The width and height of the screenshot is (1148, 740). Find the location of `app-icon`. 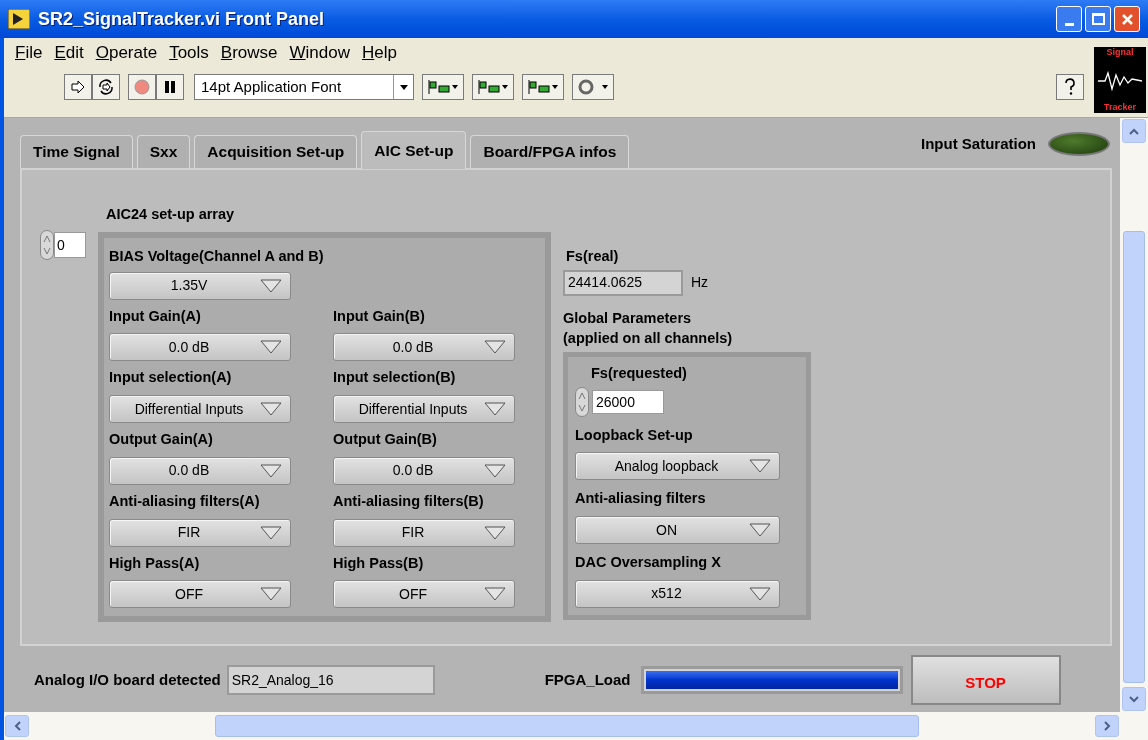

app-icon is located at coordinates (19, 19).